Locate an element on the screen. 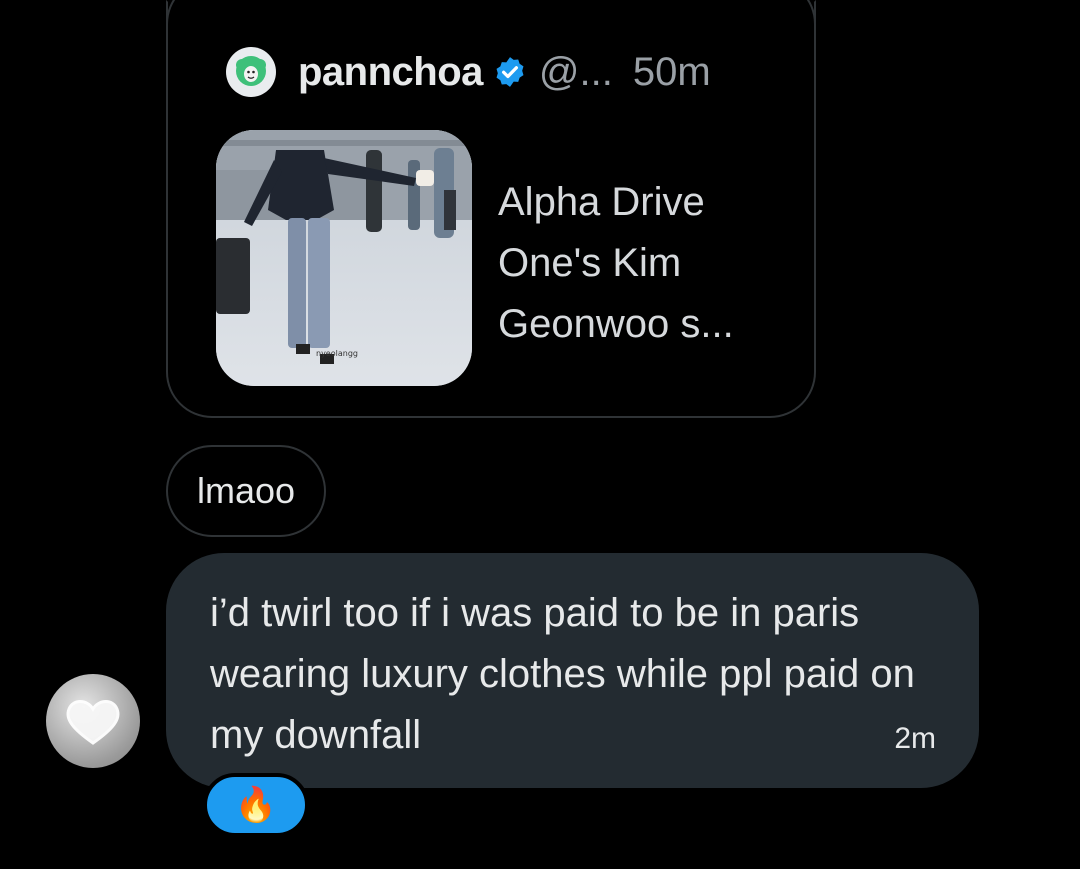  fire-reaction-badge: 🔥 is located at coordinates (256, 805).